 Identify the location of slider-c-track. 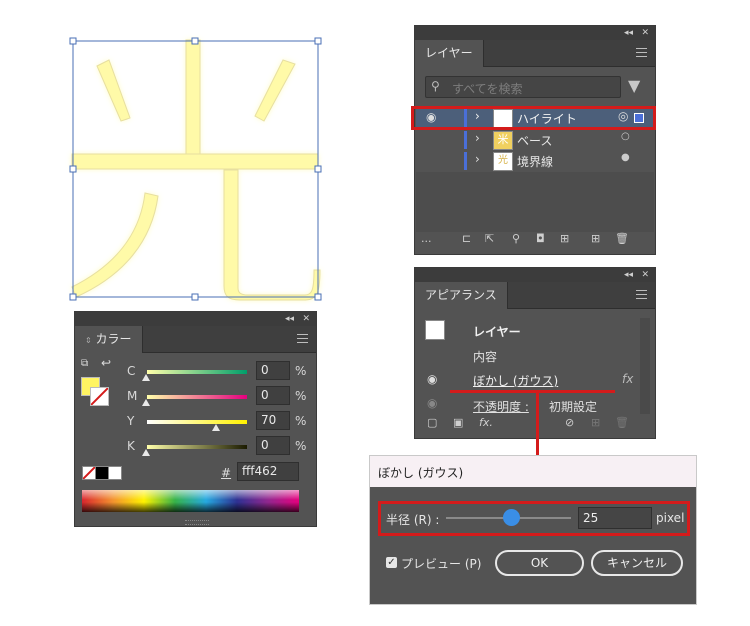
(197, 372).